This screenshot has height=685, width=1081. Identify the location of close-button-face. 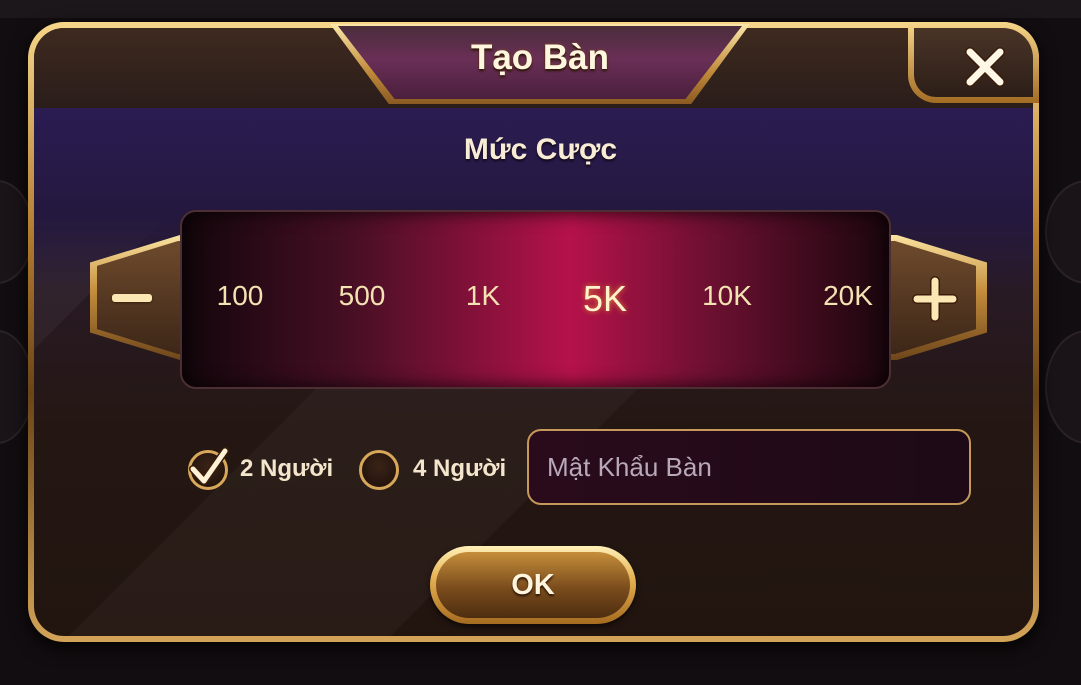
(973, 62).